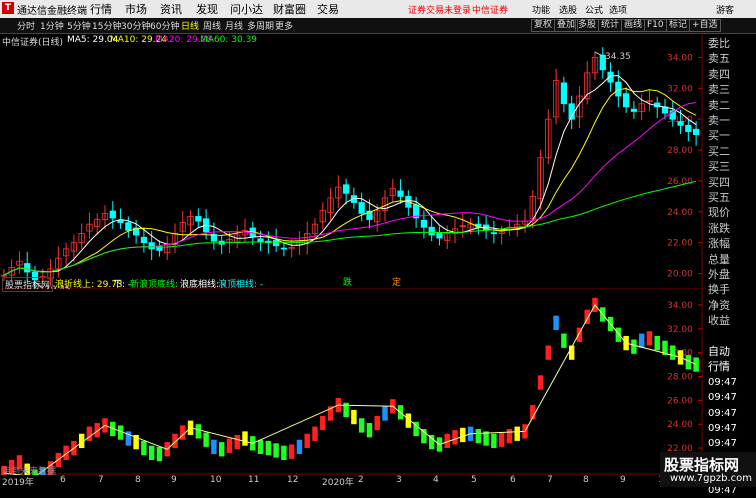 The width and height of the screenshot is (756, 498). What do you see at coordinates (719, 167) in the screenshot?
I see `quote-field-8: 买三` at bounding box center [719, 167].